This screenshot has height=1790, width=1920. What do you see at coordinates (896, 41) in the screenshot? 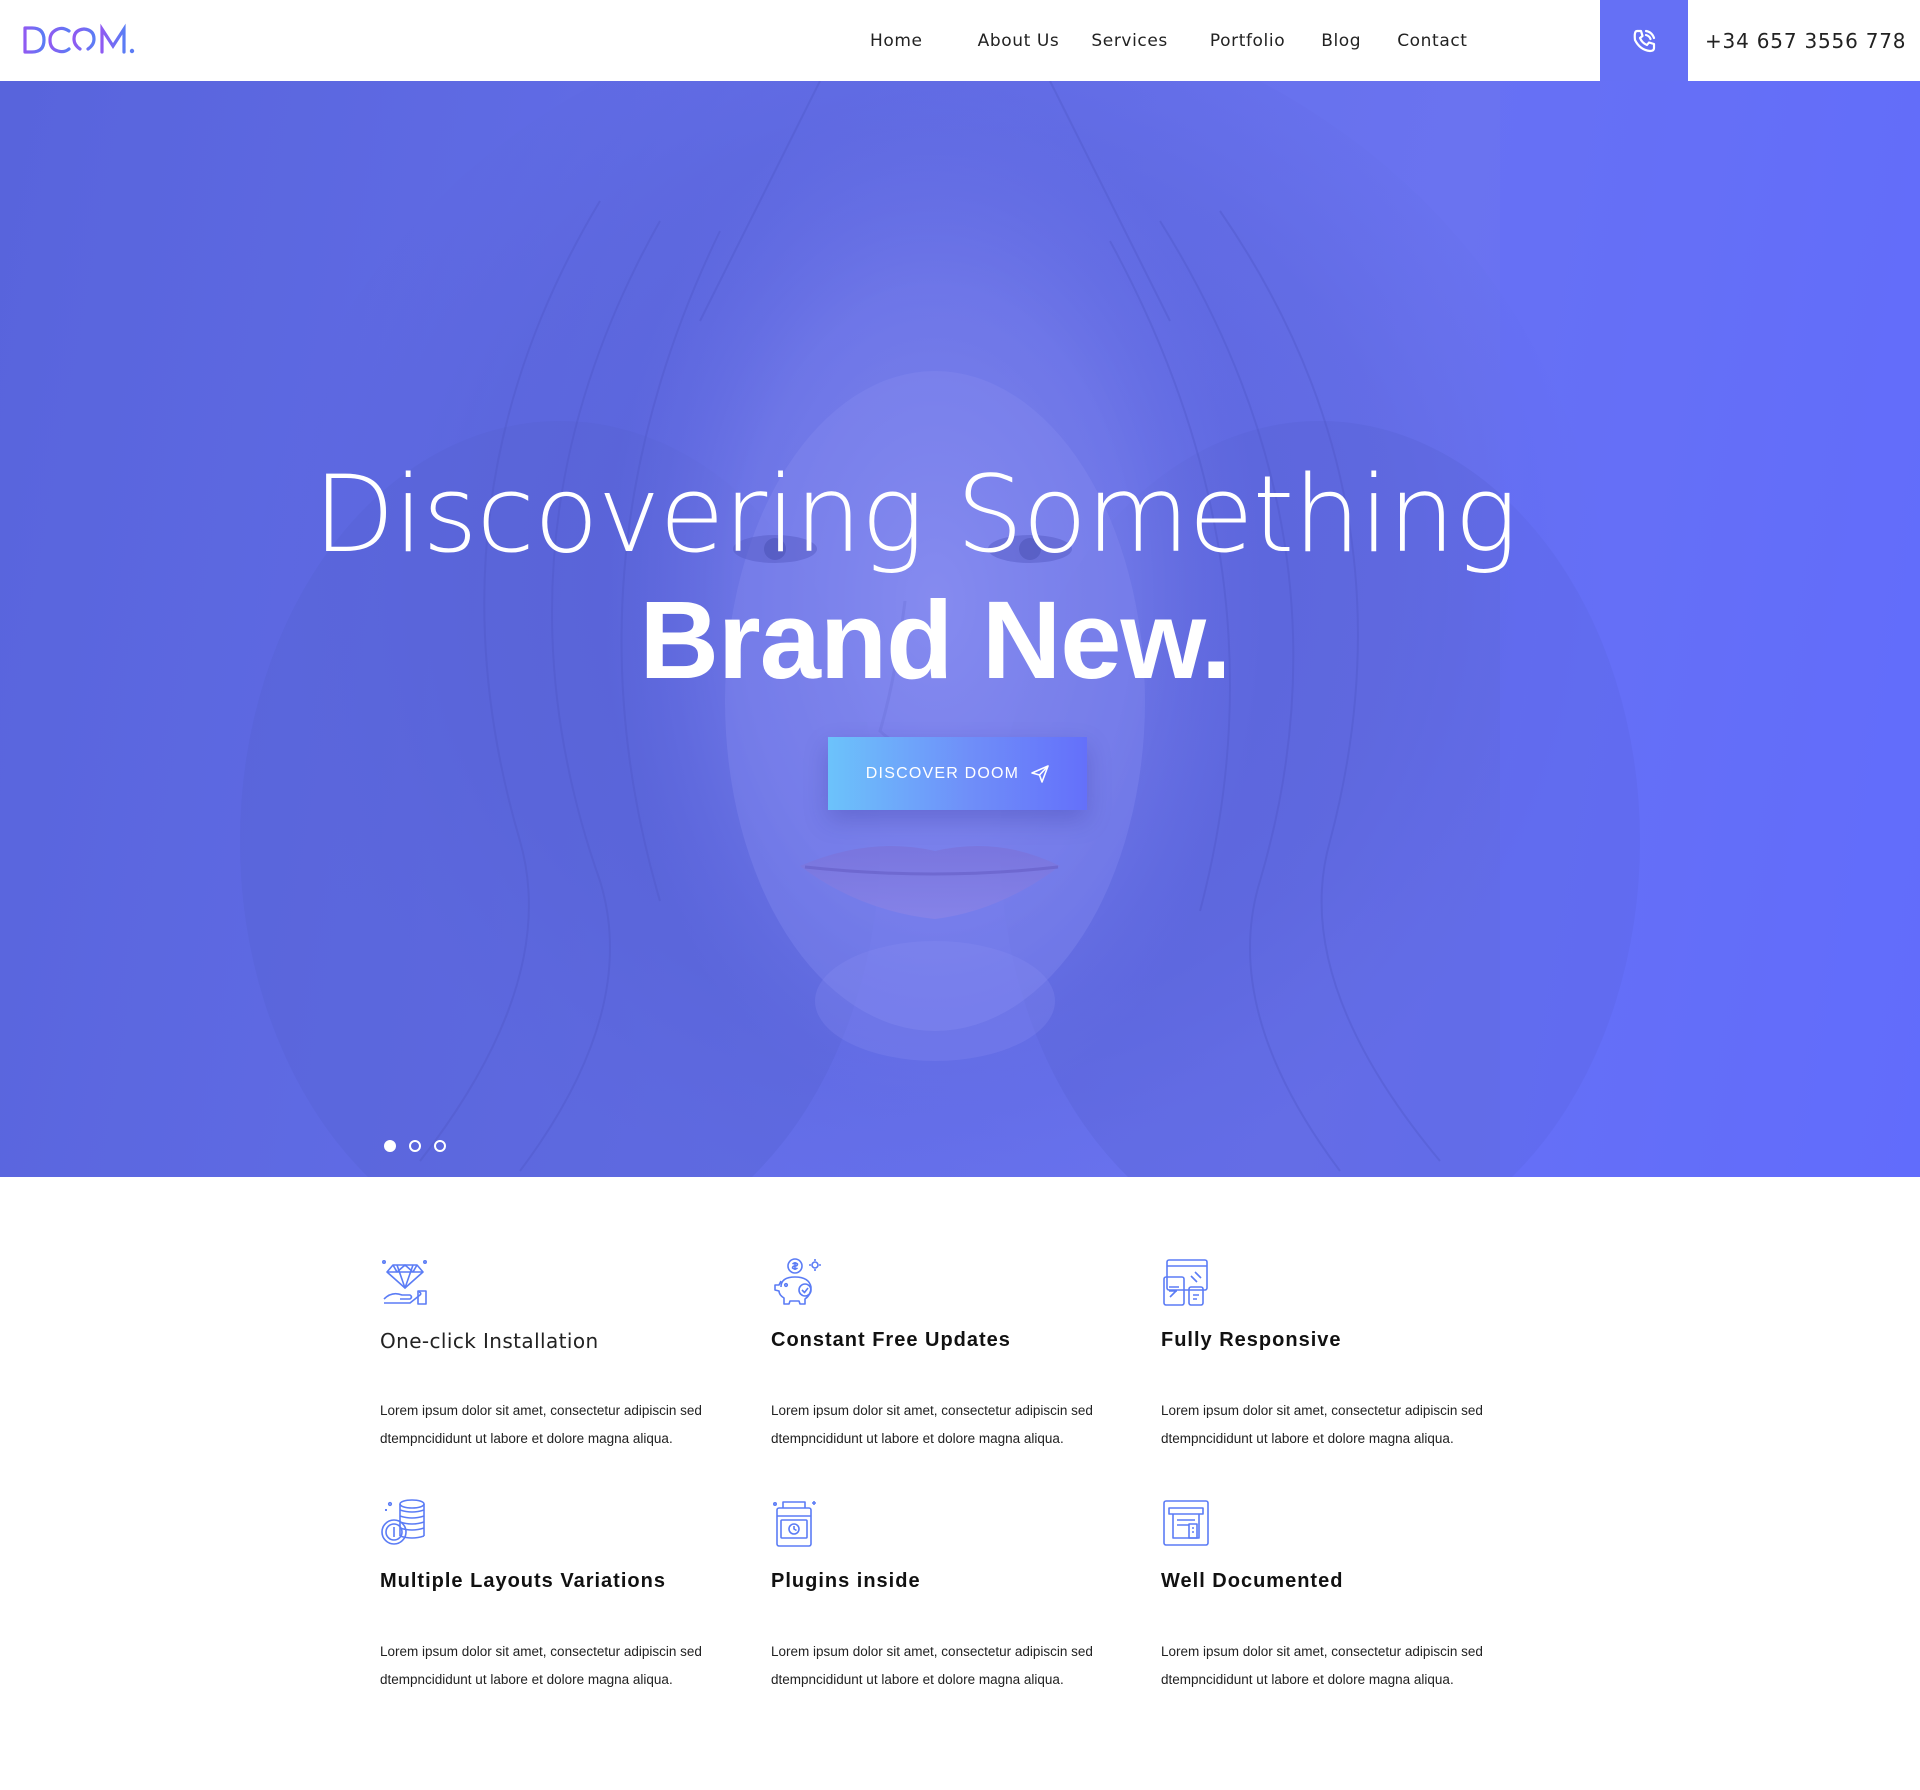
I see `nav-home: Home` at bounding box center [896, 41].